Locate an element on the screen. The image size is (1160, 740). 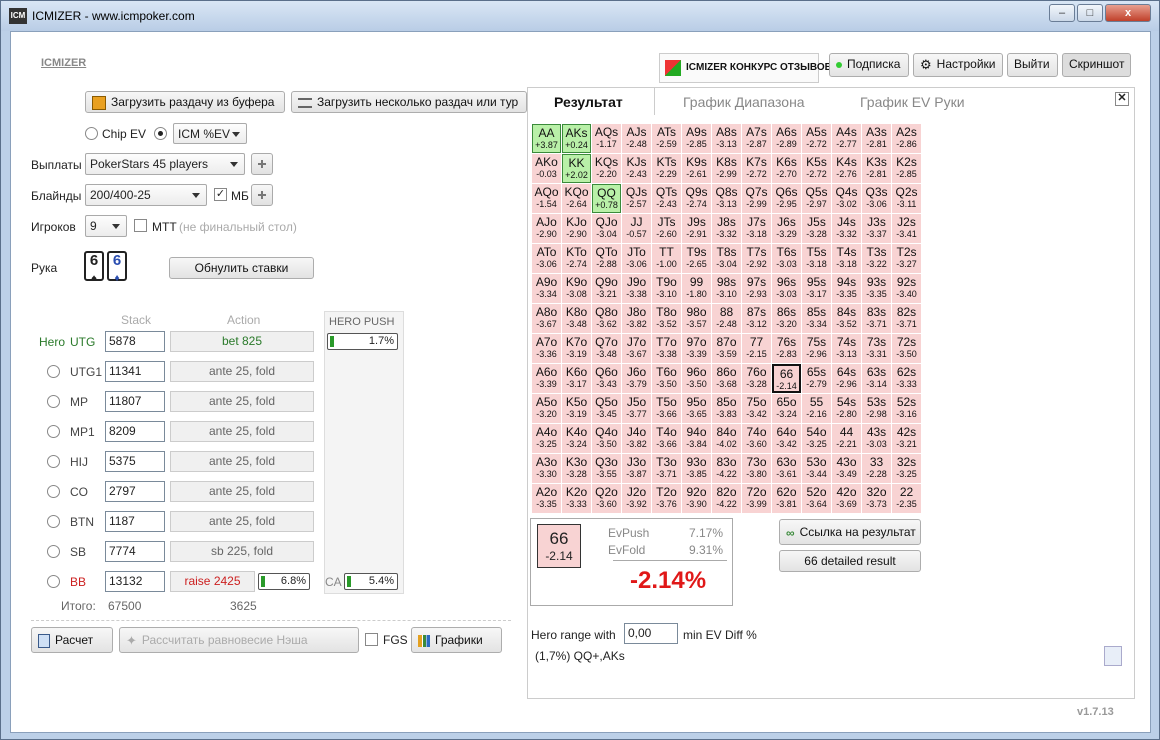
hand-cell: A4o -3.25 is located at coordinates (546, 438).